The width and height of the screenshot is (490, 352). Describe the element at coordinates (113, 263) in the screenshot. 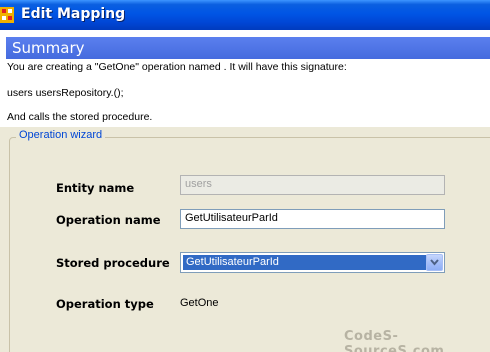

I see `stored-procedure-label: Stored procedure` at that location.